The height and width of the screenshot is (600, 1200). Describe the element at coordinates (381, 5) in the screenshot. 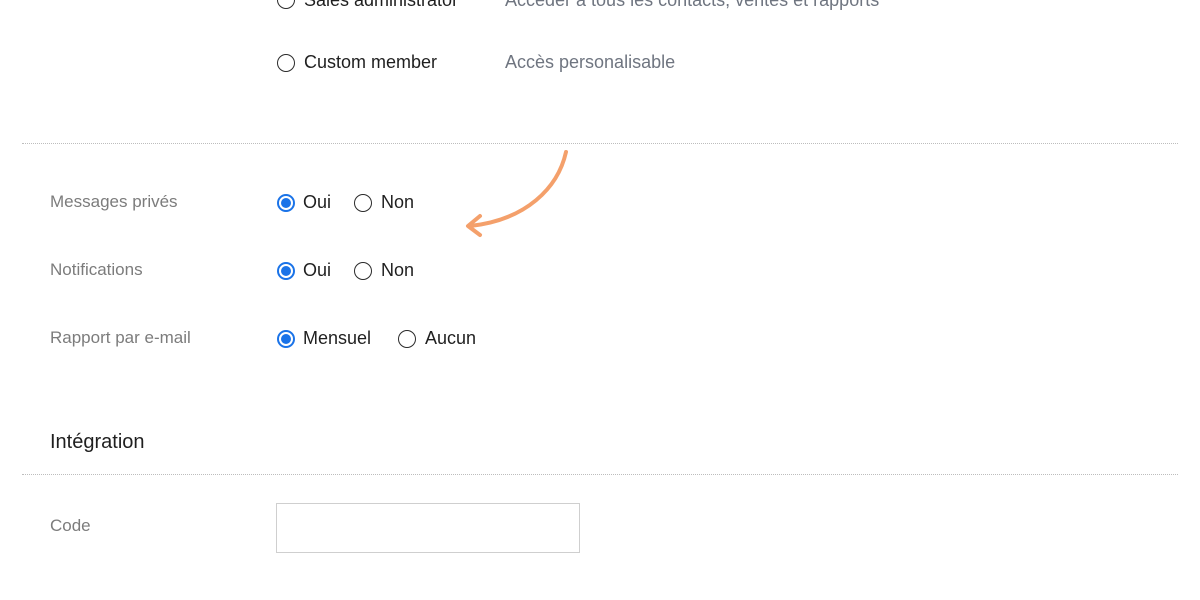

I see `role-label-sales-administrator: Sales administrator` at that location.